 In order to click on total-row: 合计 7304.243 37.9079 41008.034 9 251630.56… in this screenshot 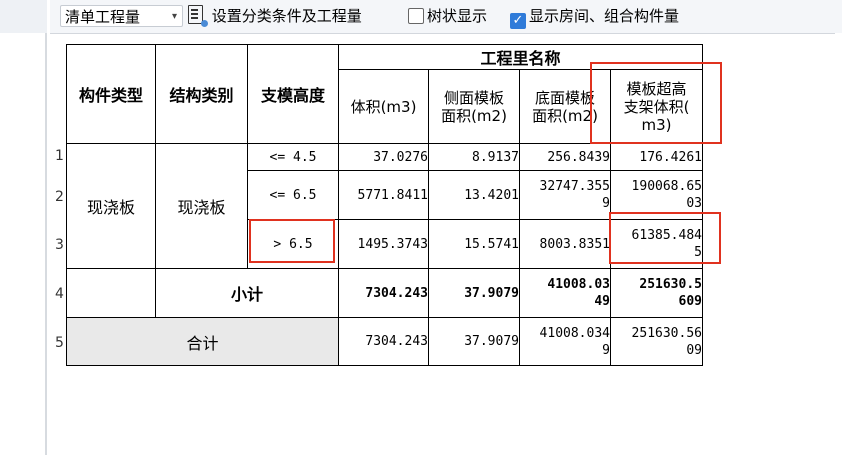, I will do `click(384, 341)`.